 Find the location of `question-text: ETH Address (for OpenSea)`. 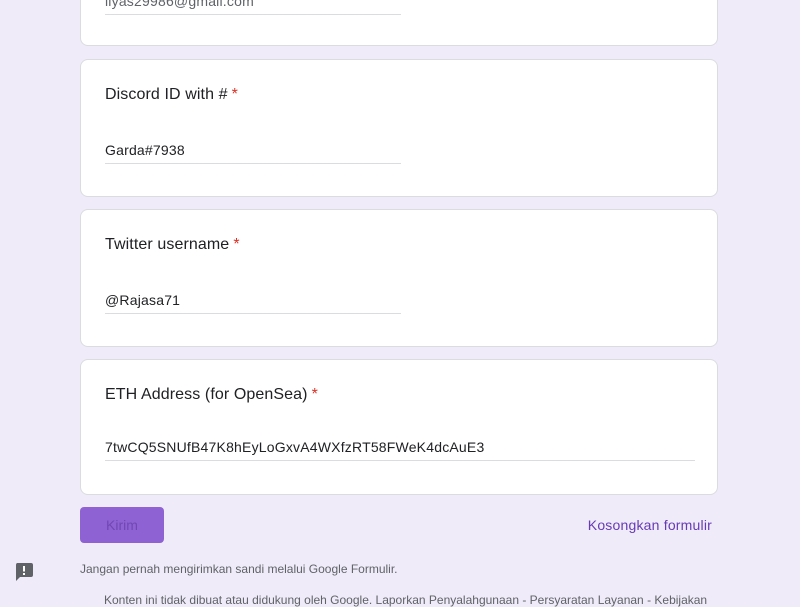

question-text: ETH Address (for OpenSea) is located at coordinates (206, 394).